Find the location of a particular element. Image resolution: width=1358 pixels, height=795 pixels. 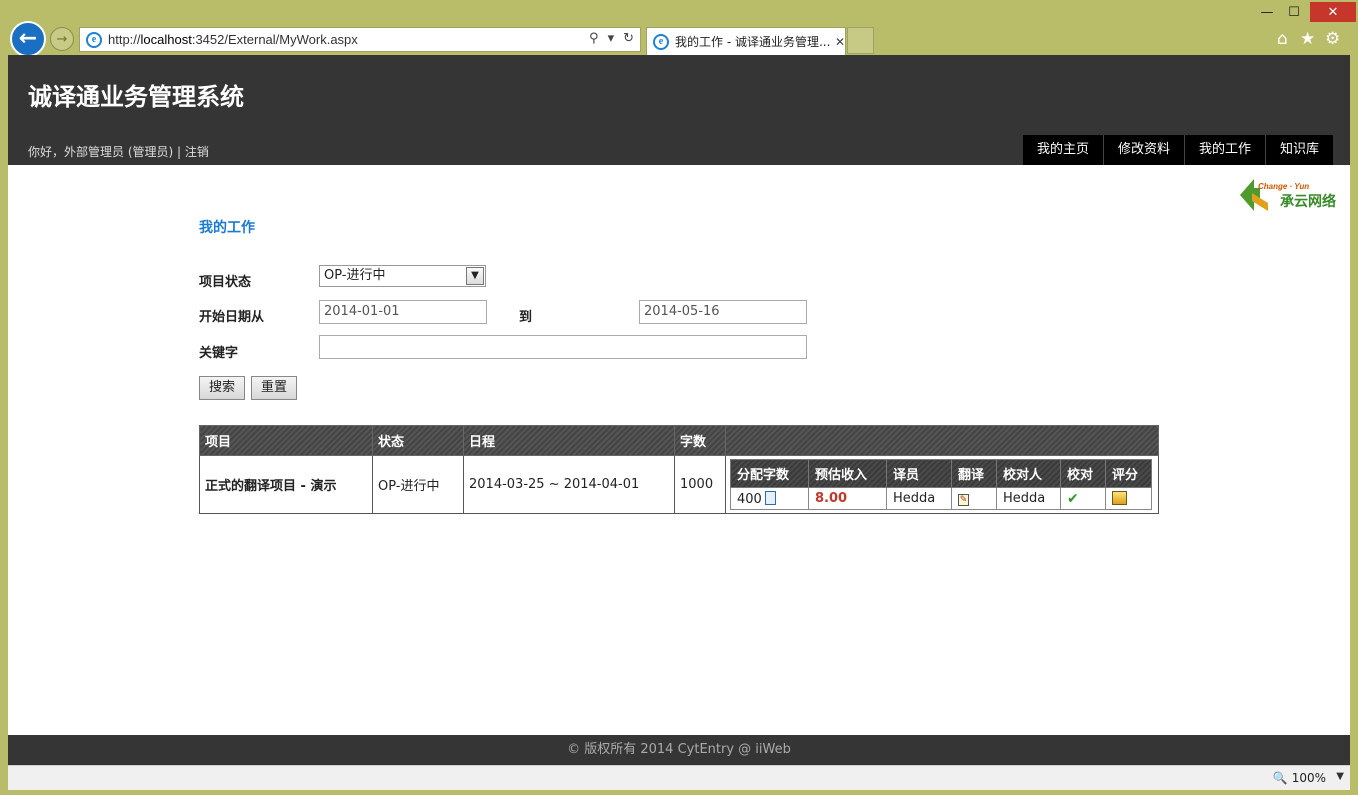

status-select: OP-进行中 ▼ is located at coordinates (402, 276).